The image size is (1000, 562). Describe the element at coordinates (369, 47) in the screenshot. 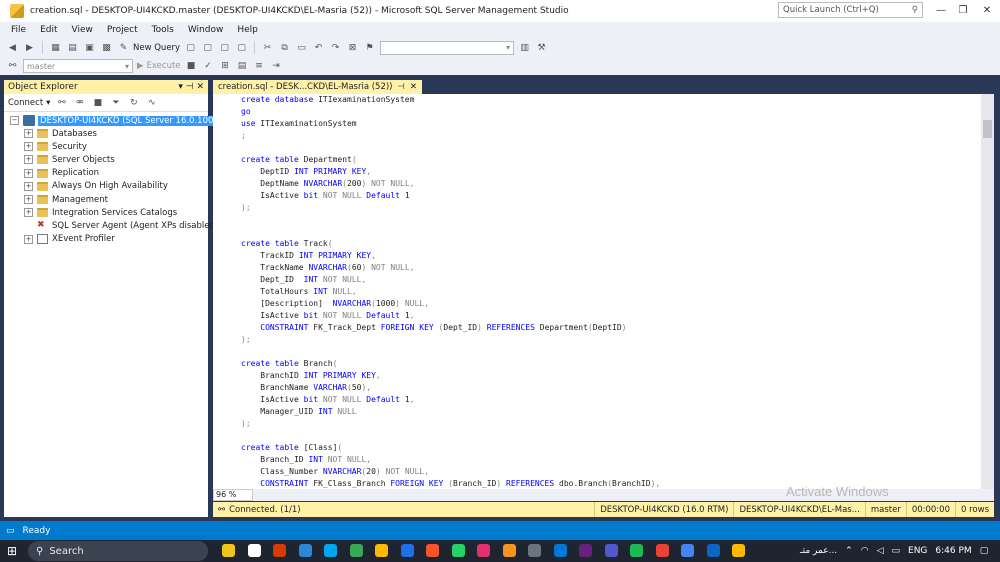

I see `find-icon: ⚑` at that location.